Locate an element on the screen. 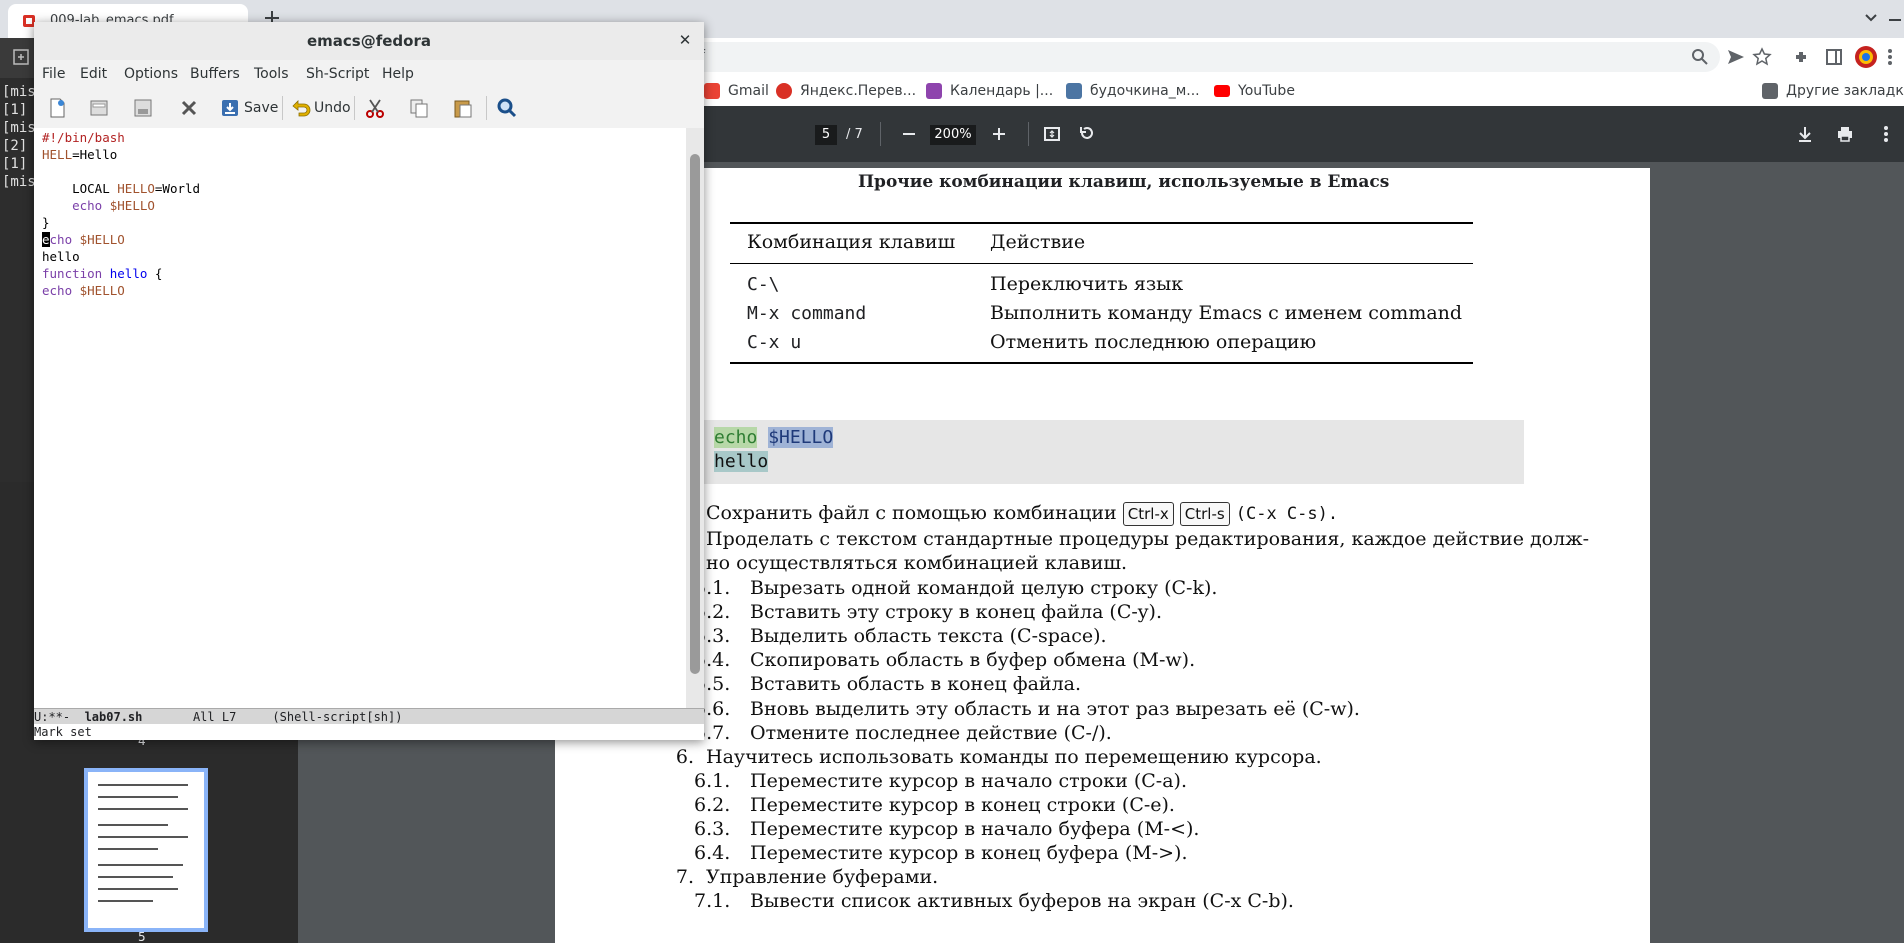 This screenshot has width=1904, height=944. code-text: =World is located at coordinates (177, 188).